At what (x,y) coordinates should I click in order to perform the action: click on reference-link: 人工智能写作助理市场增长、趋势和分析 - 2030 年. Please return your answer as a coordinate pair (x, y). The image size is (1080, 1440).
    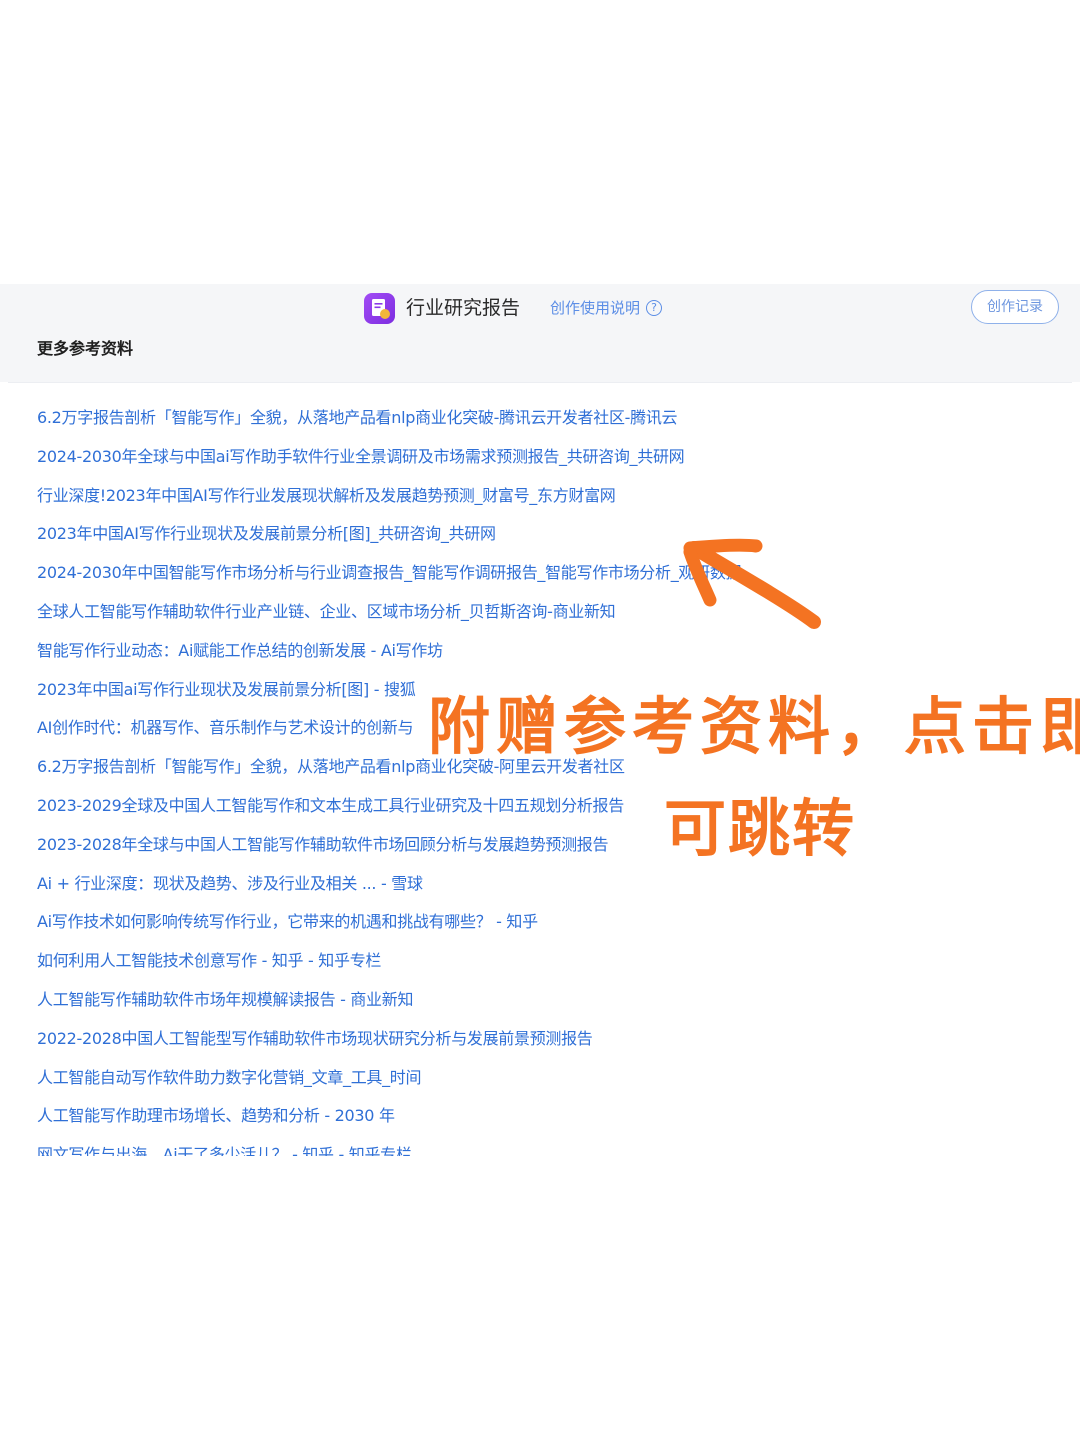
    Looking at the image, I should click on (557, 1123).